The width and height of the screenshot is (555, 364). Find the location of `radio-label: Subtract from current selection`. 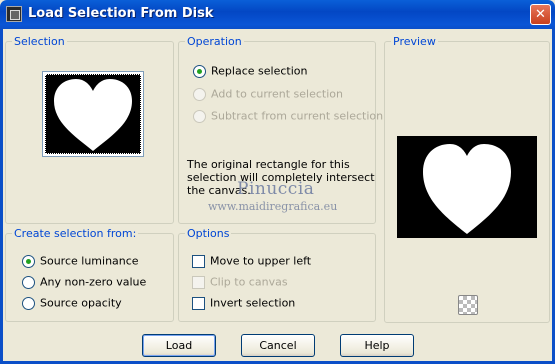

radio-label: Subtract from current selection is located at coordinates (297, 116).